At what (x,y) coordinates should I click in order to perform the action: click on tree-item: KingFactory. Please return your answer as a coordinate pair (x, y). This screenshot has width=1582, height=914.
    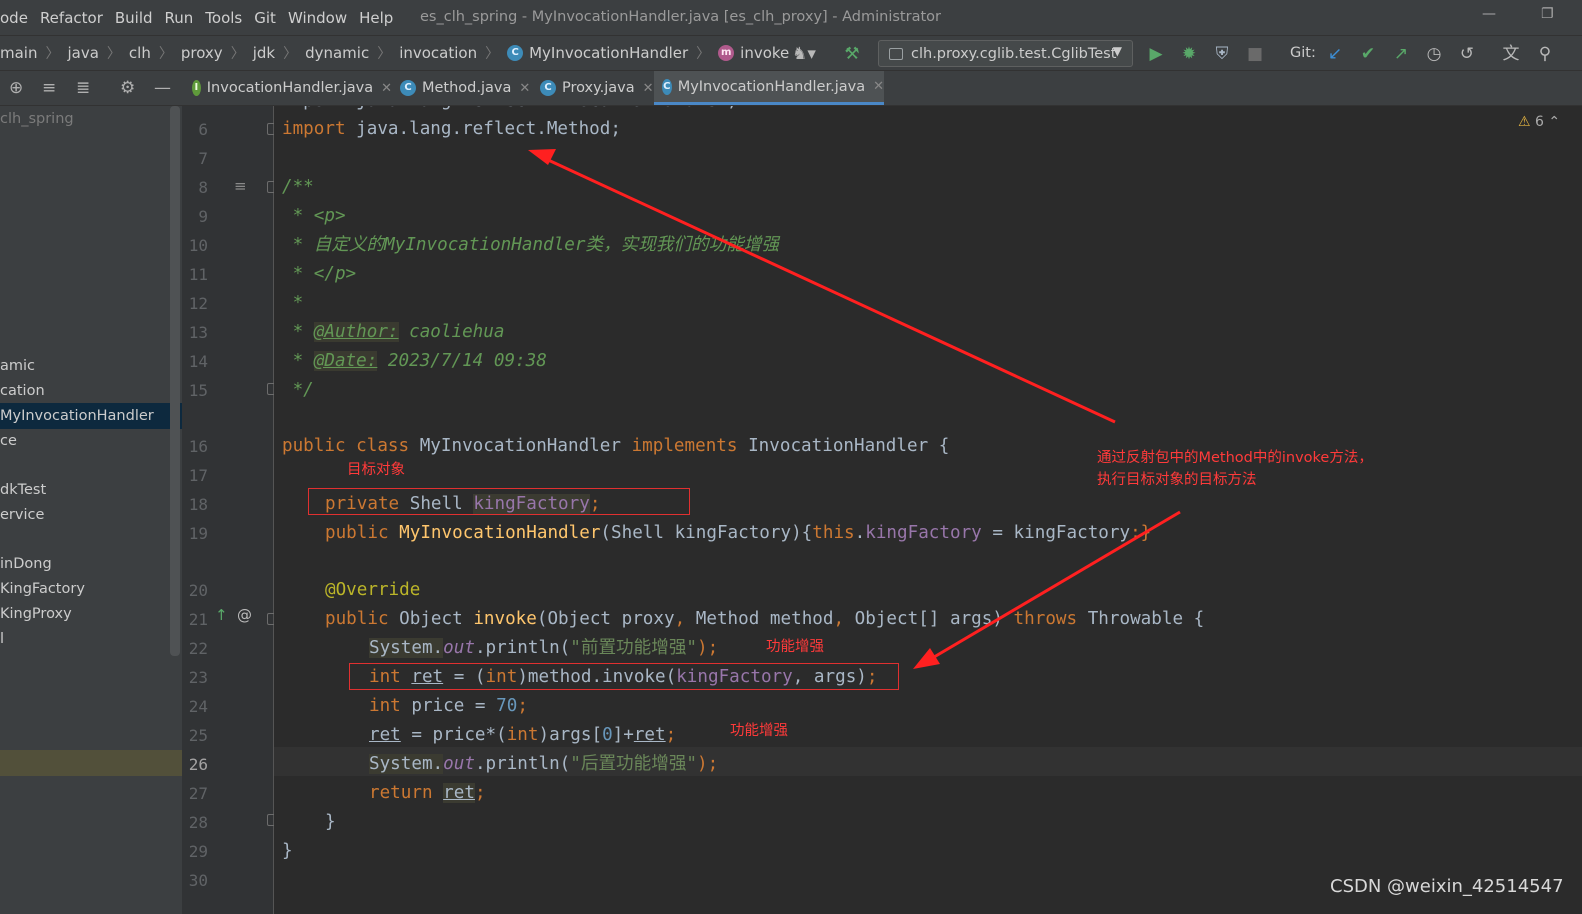
    Looking at the image, I should click on (42, 589).